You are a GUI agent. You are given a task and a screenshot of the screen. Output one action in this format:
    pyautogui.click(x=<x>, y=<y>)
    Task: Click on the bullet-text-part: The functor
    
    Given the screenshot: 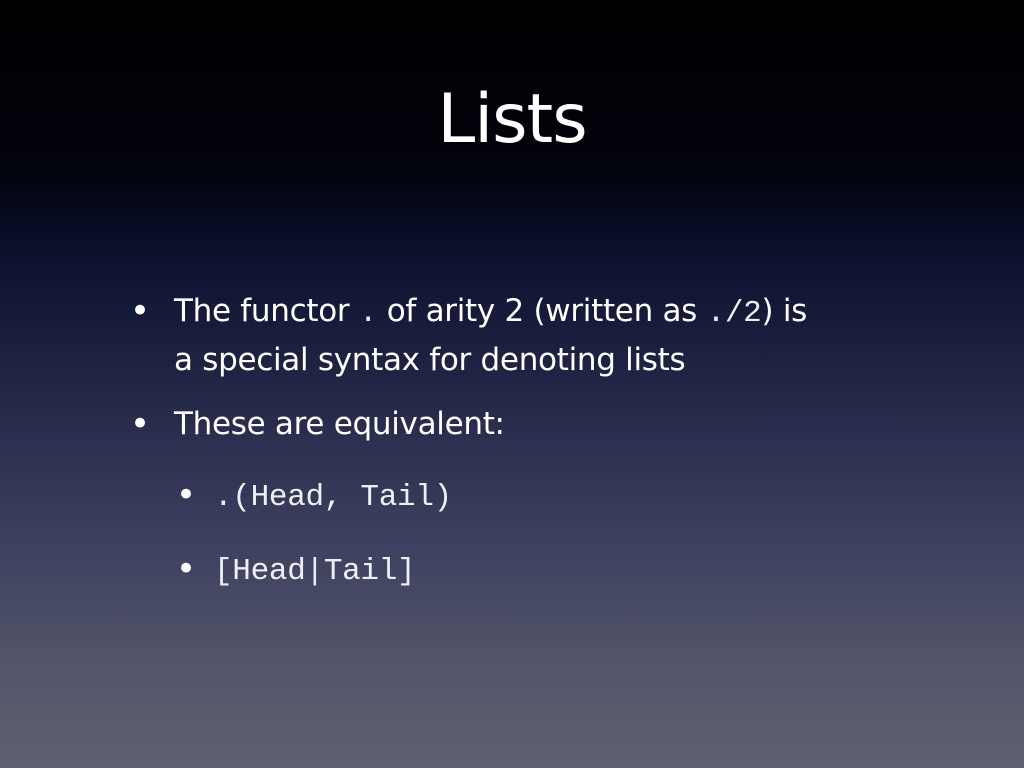 What is the action you would take?
    pyautogui.click(x=266, y=311)
    